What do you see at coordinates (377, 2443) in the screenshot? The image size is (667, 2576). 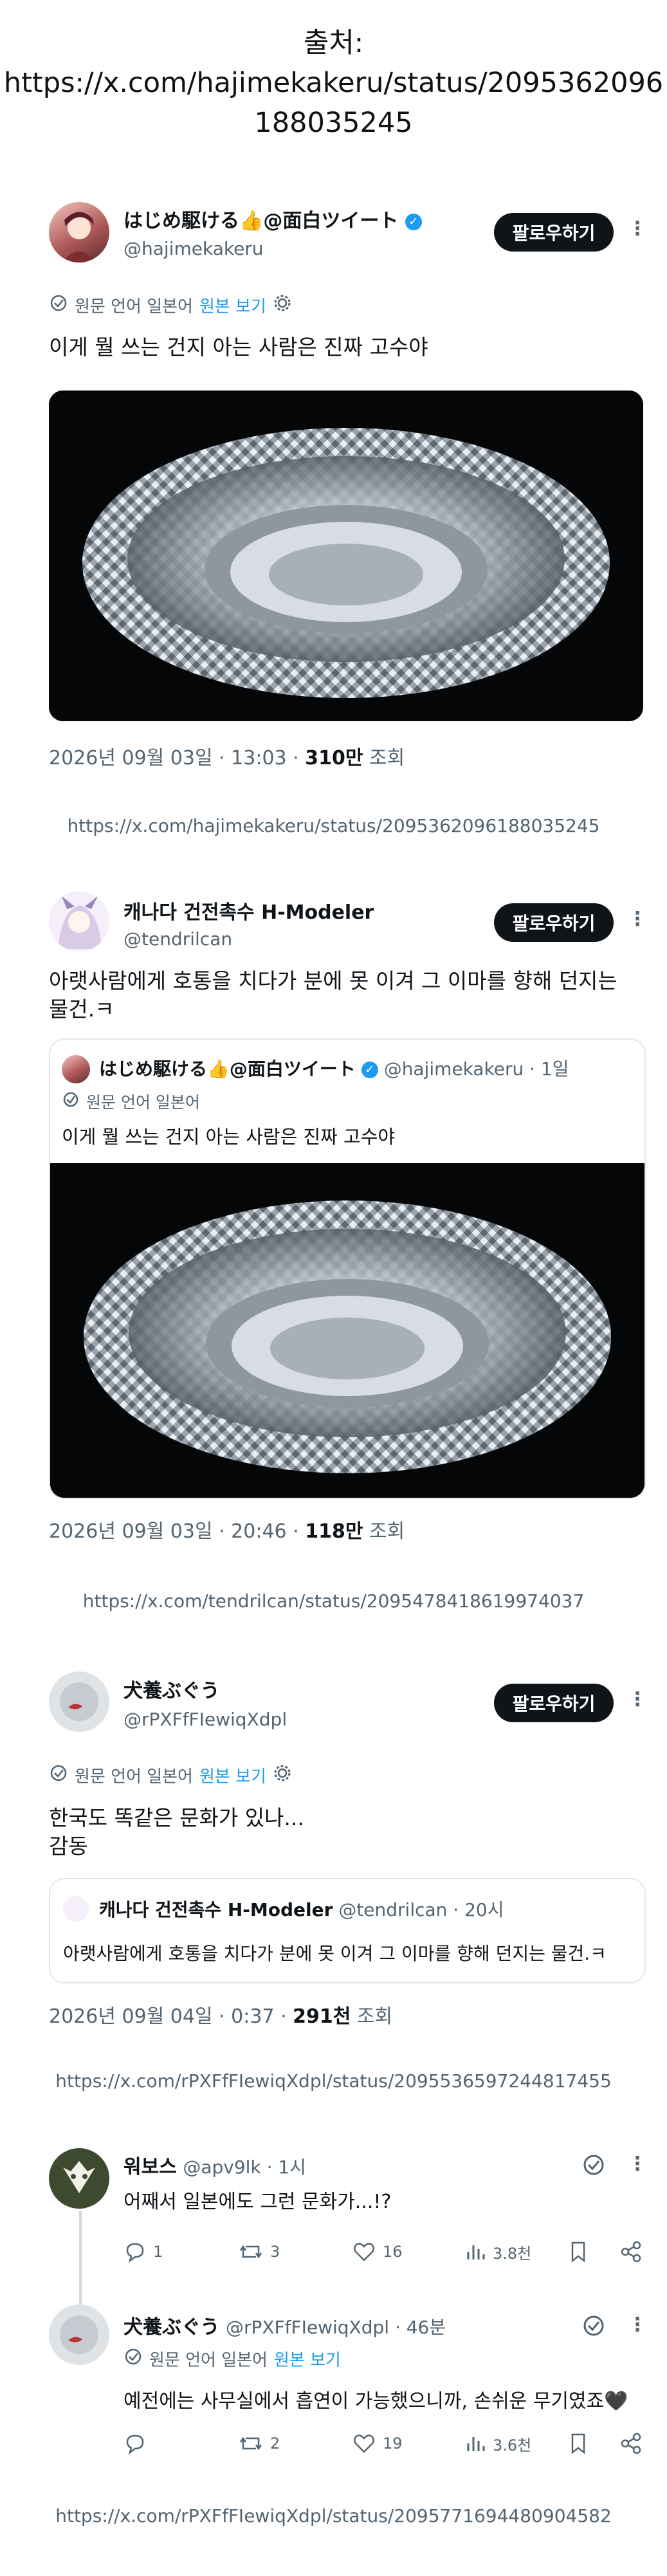 I see `like-button: 19` at bounding box center [377, 2443].